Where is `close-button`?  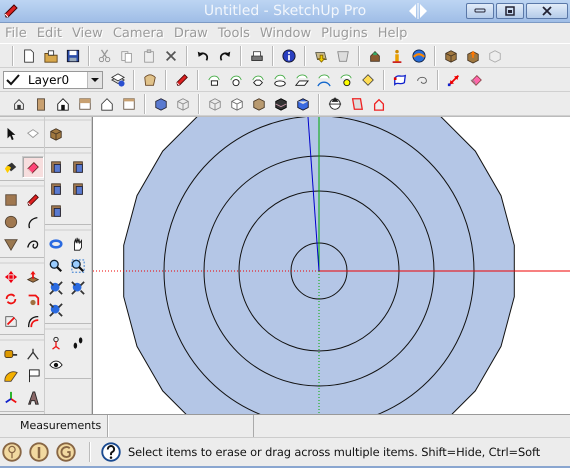 close-button is located at coordinates (547, 11).